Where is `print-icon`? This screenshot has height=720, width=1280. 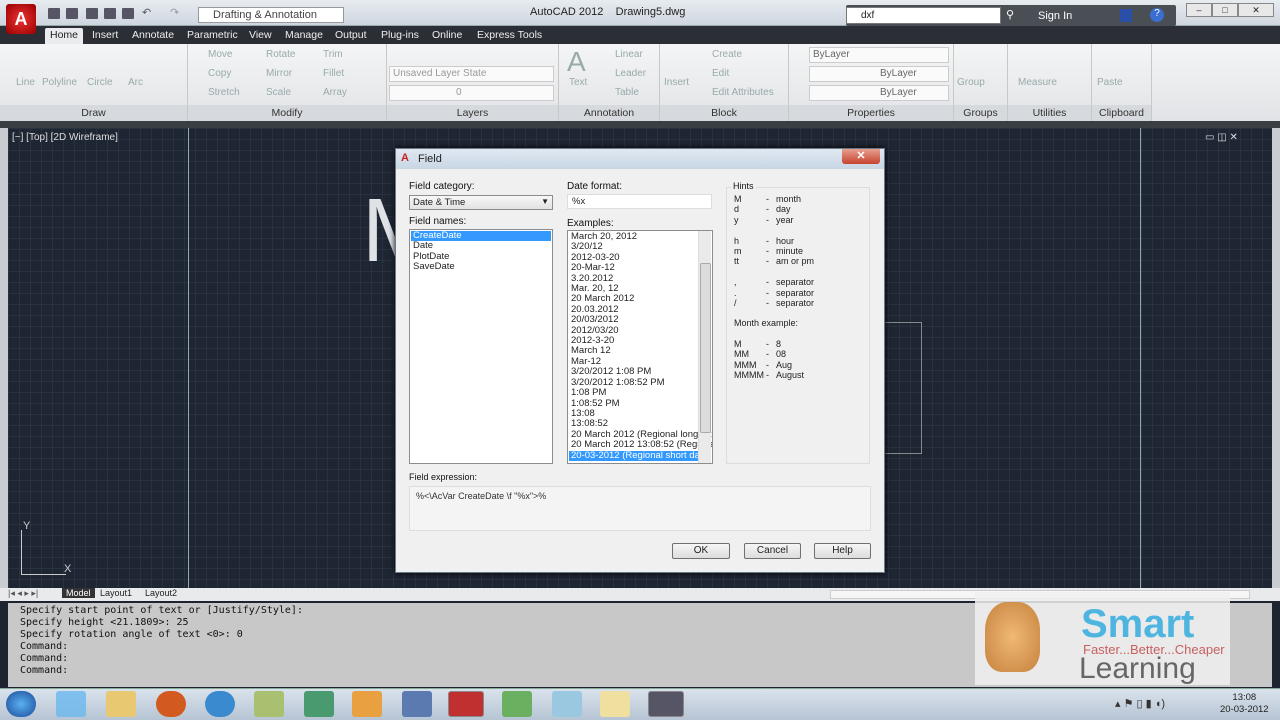
print-icon is located at coordinates (128, 13).